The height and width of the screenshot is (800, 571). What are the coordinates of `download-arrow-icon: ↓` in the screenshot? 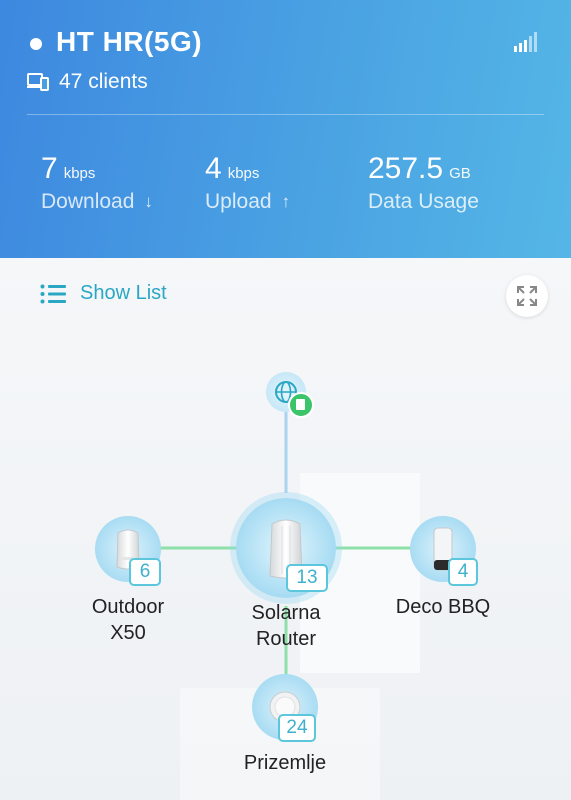 It's located at (148, 201).